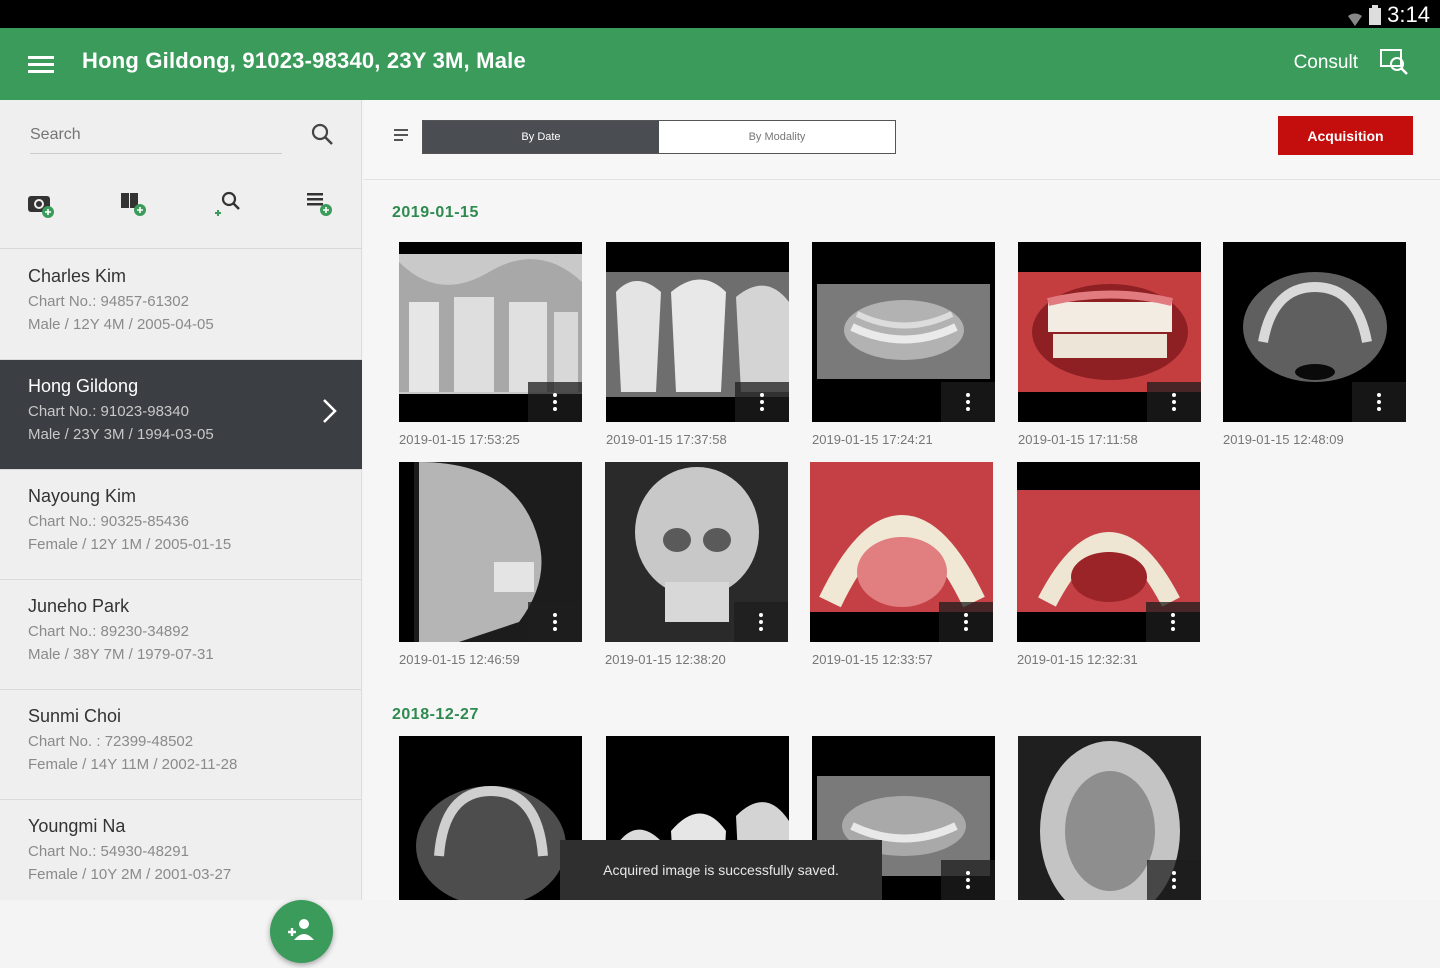 The image size is (1440, 968). I want to click on image-timestamp: 2019-01-15 12:32:31, so click(1077, 659).